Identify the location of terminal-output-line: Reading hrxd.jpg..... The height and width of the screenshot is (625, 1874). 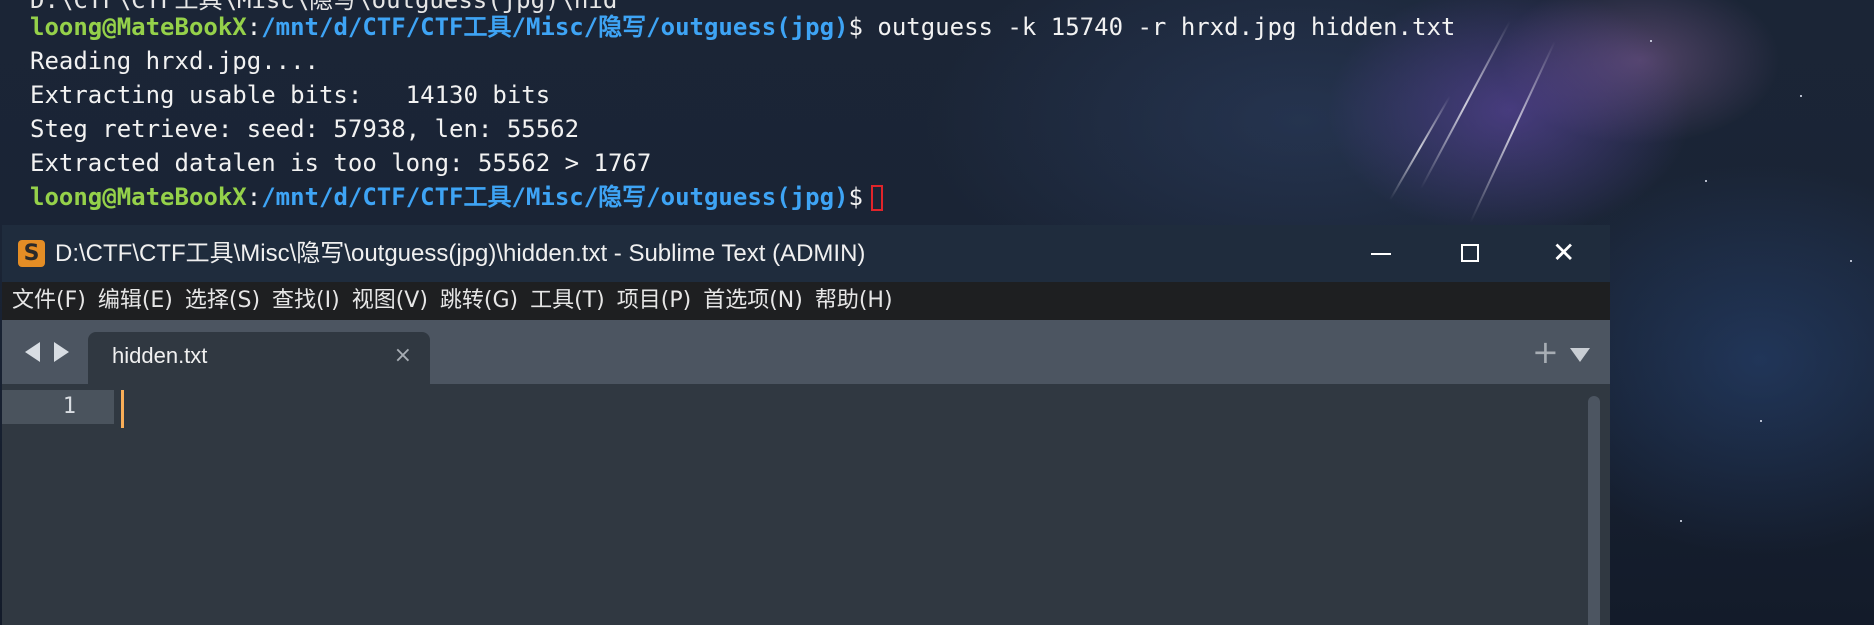
(174, 61).